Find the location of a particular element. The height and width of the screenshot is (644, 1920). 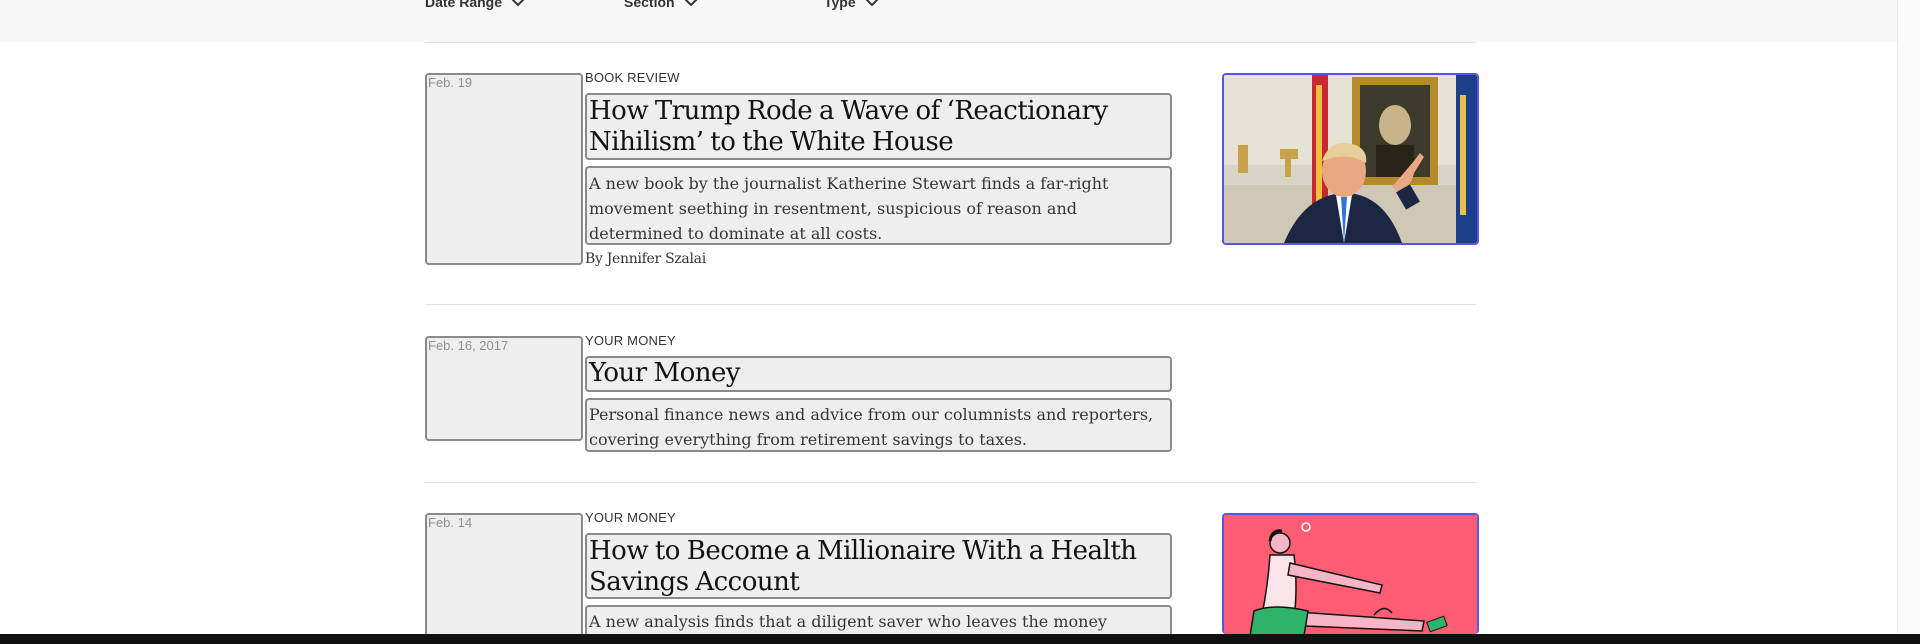

result-kicker: BOOK REVIEW is located at coordinates (632, 78).